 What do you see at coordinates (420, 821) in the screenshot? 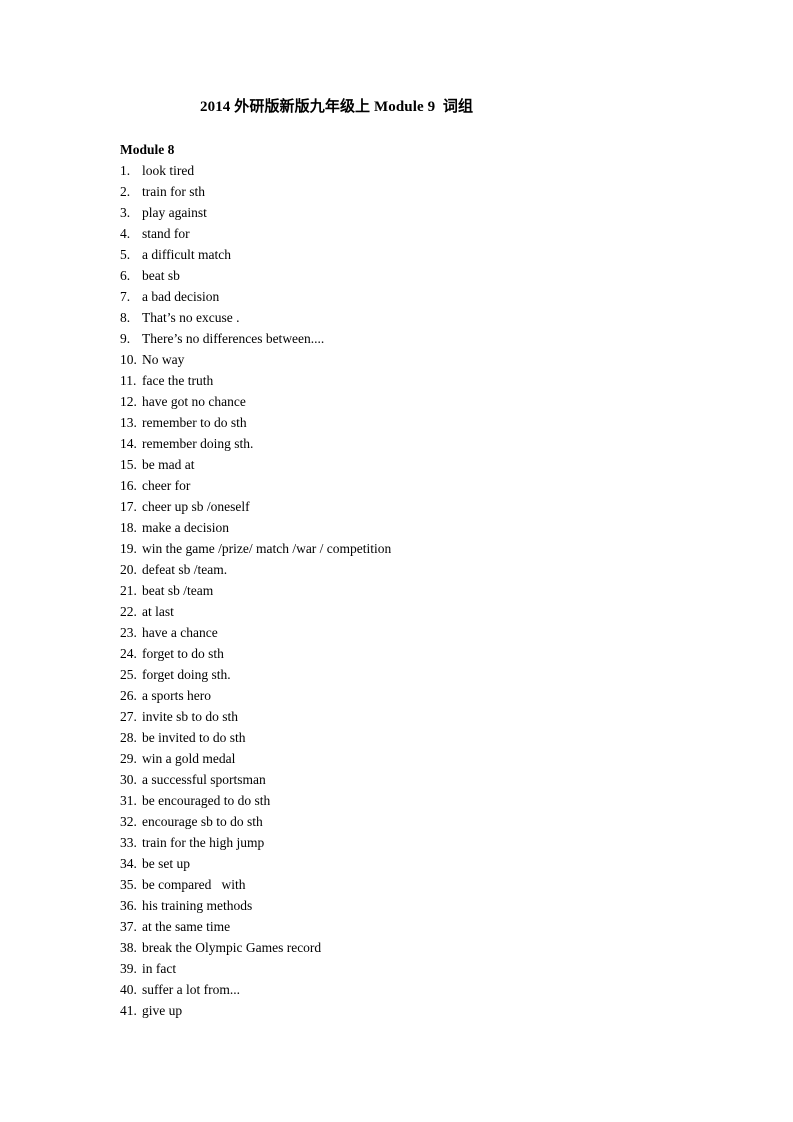
I see `list-item: 32. encourage sb to do sth` at bounding box center [420, 821].